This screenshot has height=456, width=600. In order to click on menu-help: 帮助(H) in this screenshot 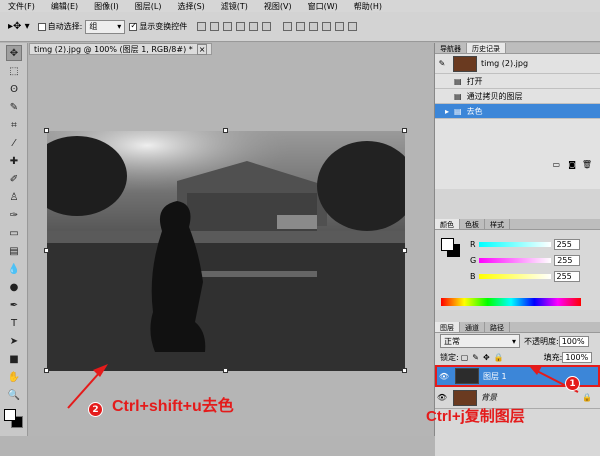, I will do `click(368, 6)`.